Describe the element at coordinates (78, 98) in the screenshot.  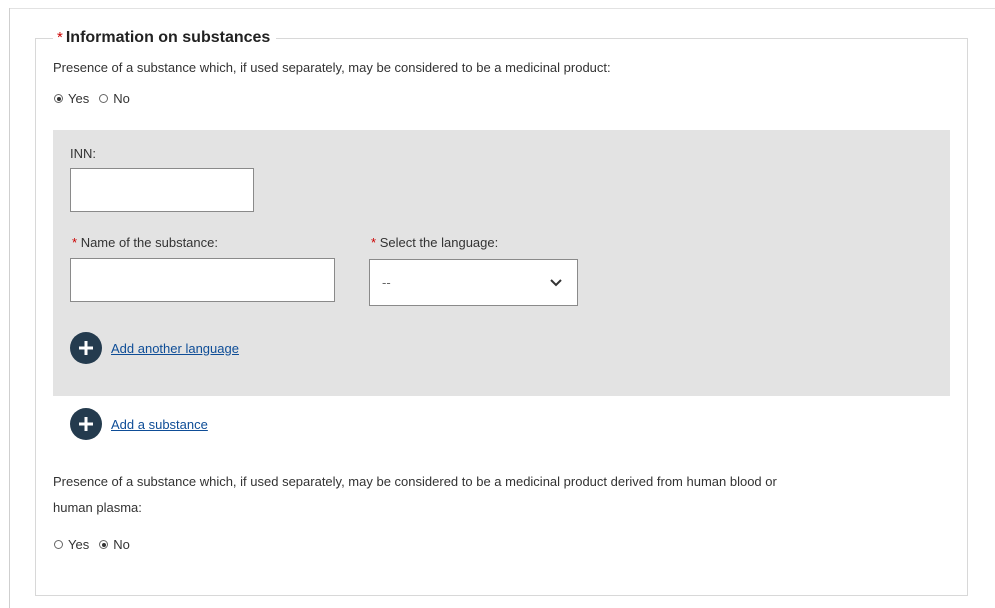
I see `medicinal-yes-label: Yes` at that location.